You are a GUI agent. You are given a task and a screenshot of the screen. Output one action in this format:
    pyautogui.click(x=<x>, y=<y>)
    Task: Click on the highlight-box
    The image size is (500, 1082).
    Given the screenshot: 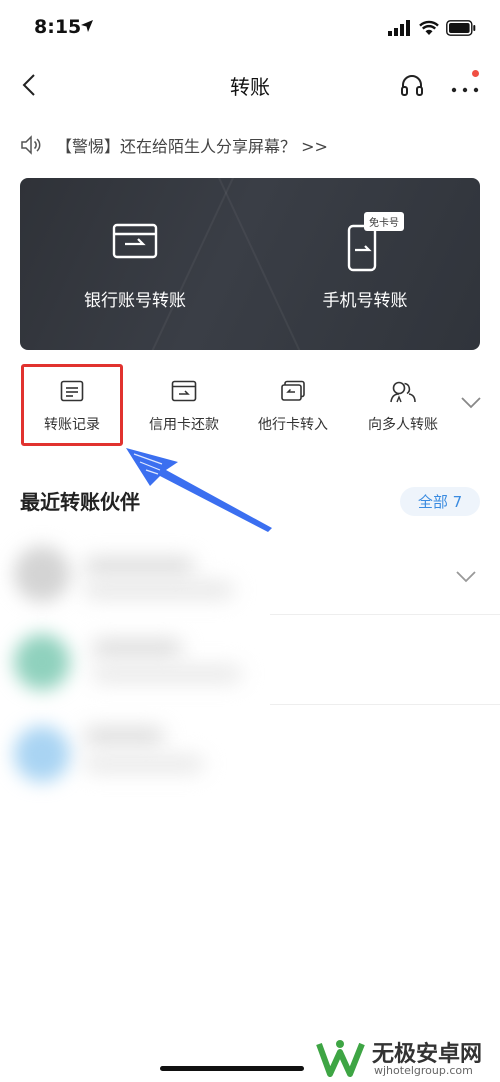 What is the action you would take?
    pyautogui.click(x=72, y=405)
    